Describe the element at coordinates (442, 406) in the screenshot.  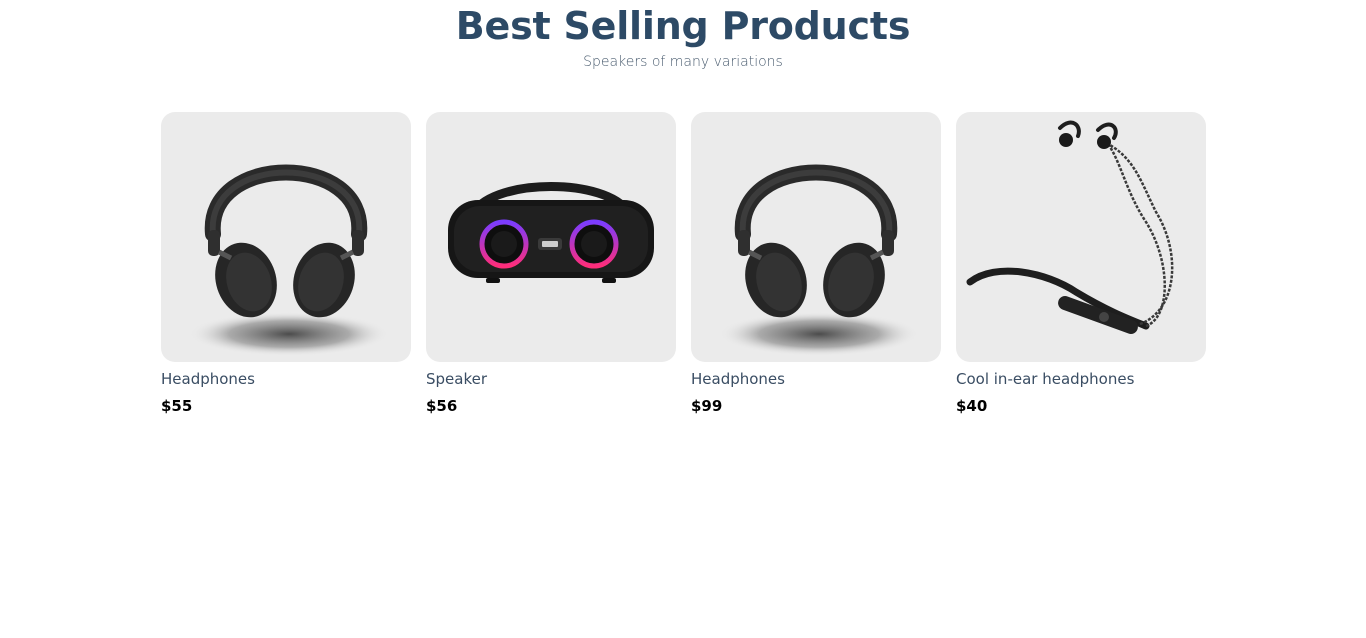
I see `product-price: $56` at that location.